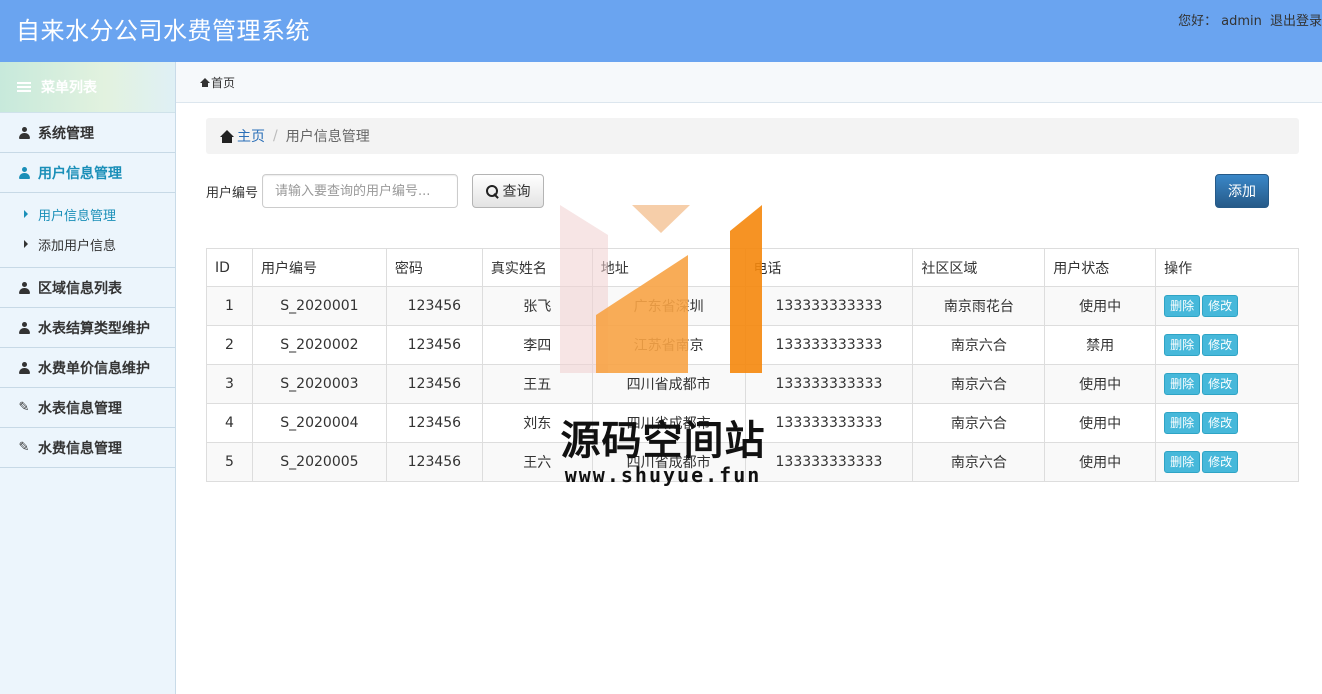 The height and width of the screenshot is (694, 1322). I want to click on add-button: 添加, so click(1242, 191).